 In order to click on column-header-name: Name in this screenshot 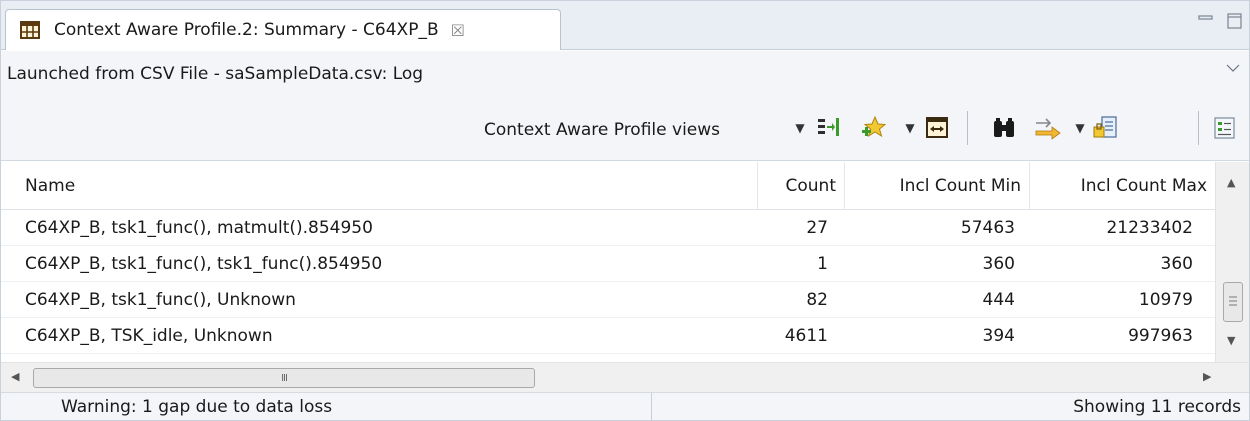, I will do `click(377, 186)`.